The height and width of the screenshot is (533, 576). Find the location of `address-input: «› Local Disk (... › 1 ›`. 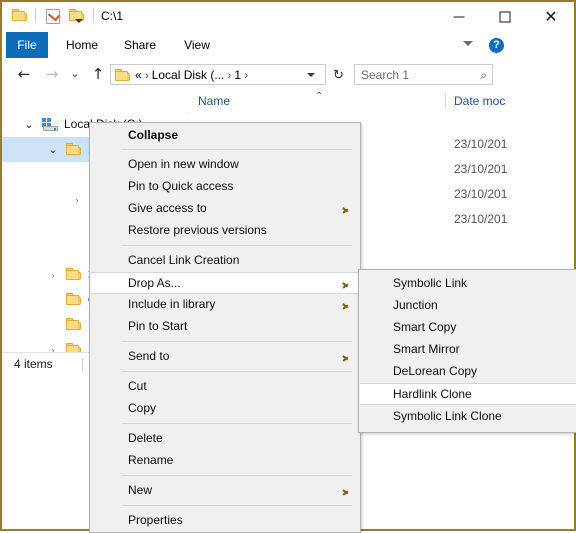

address-input: «› Local Disk (... › 1 › is located at coordinates (218, 74).